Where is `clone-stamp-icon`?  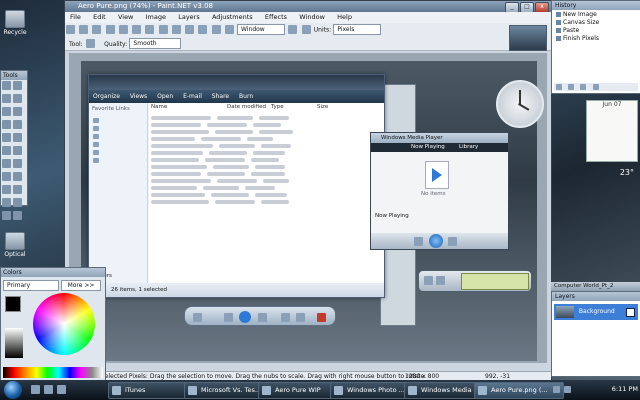
clone-stamp-icon is located at coordinates (6, 176).